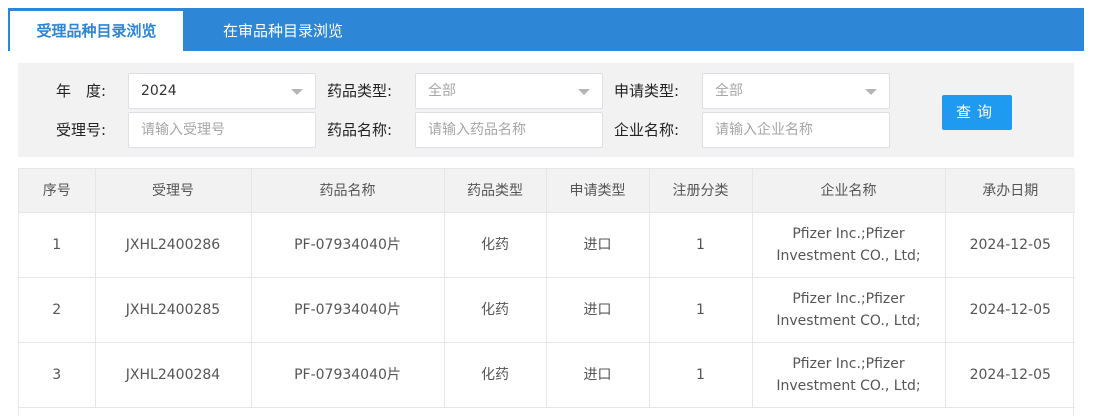 The image size is (1103, 416). What do you see at coordinates (509, 91) in the screenshot?
I see `drug-type-select: 全部` at bounding box center [509, 91].